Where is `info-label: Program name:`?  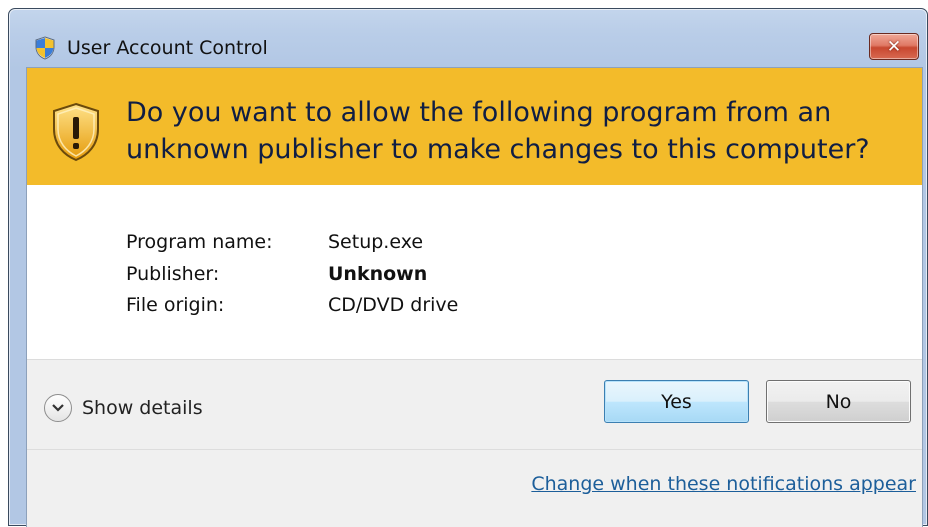
info-label: Program name: is located at coordinates (199, 242).